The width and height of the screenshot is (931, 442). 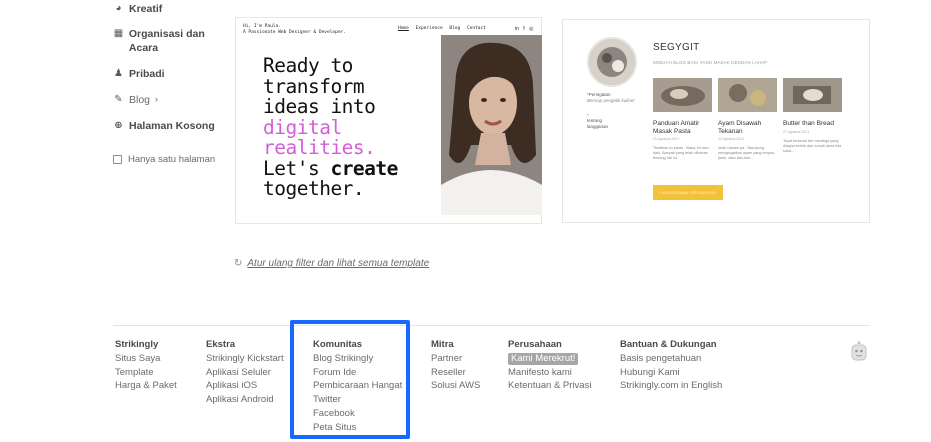 I want to click on sidebar-item-blog: ✎ Blog ›, so click(x=135, y=100).